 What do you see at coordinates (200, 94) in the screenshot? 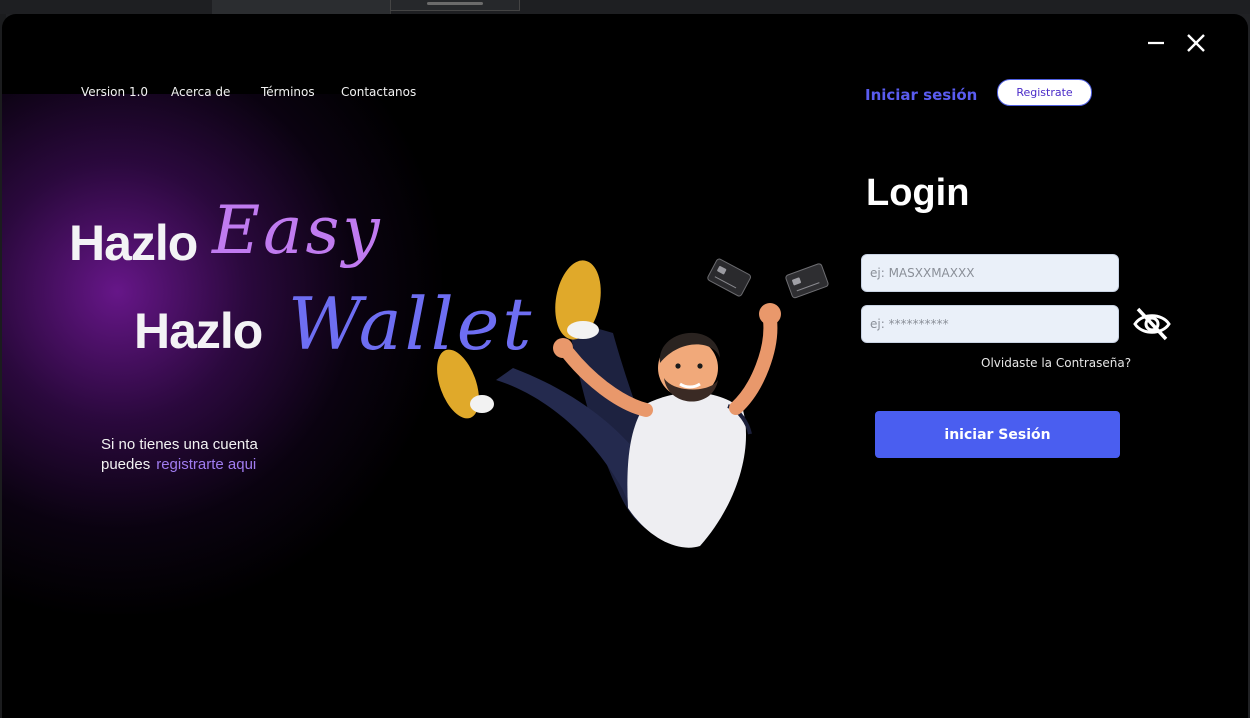
I see `nav-about: Acerca de` at bounding box center [200, 94].